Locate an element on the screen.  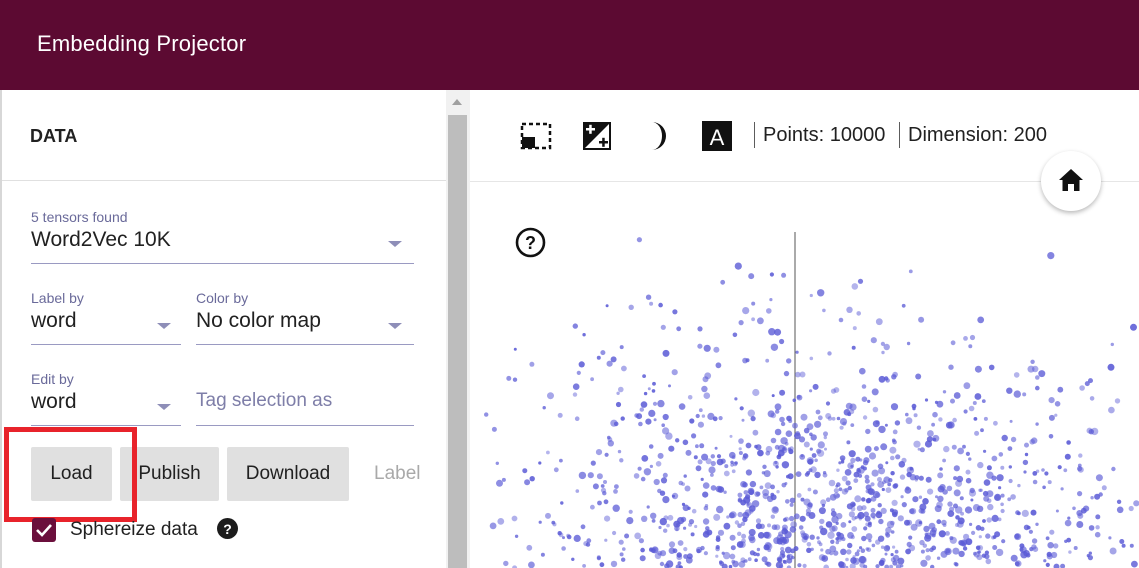
help-icon: ? is located at coordinates (530, 242).